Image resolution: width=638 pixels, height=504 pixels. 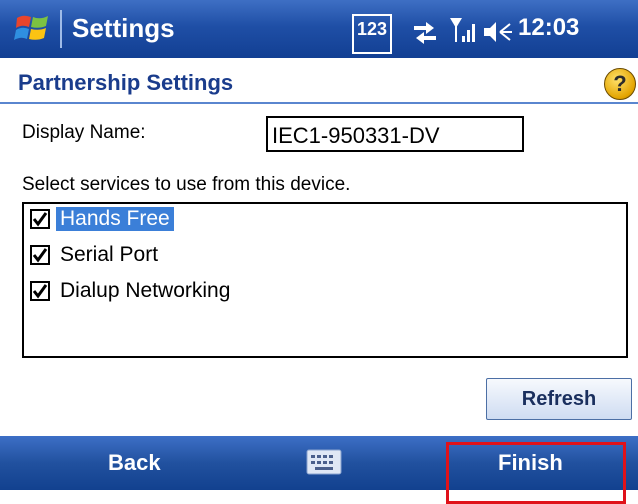 I want to click on service-label: Hands Free, so click(x=115, y=219).